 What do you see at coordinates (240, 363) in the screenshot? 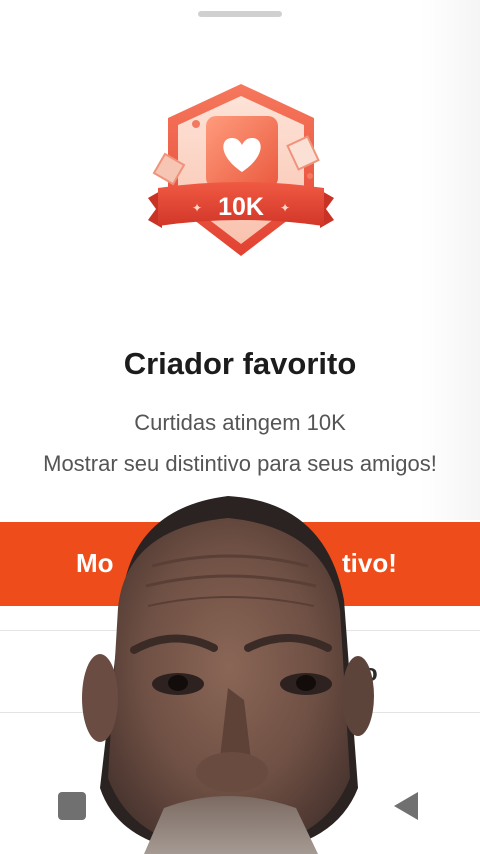
I see `page-title: Criador favorito` at bounding box center [240, 363].